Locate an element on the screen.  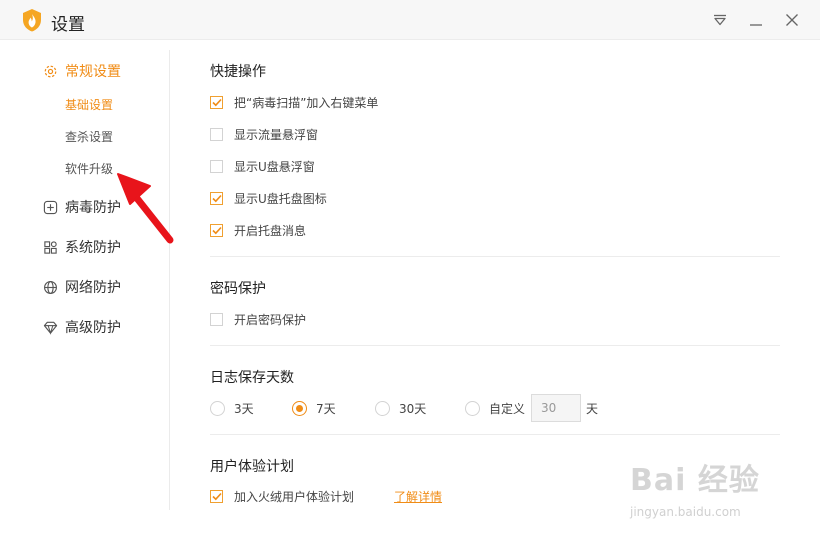
radio-3-days: 3天 is located at coordinates (232, 408).